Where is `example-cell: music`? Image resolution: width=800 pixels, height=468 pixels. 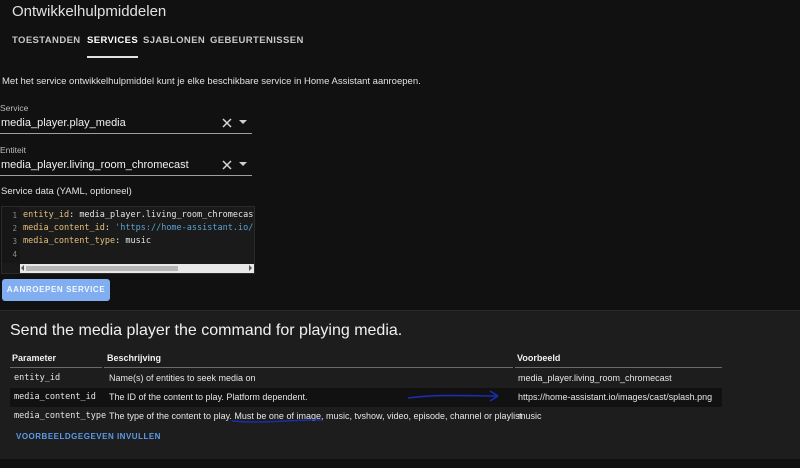
example-cell: music is located at coordinates (530, 416).